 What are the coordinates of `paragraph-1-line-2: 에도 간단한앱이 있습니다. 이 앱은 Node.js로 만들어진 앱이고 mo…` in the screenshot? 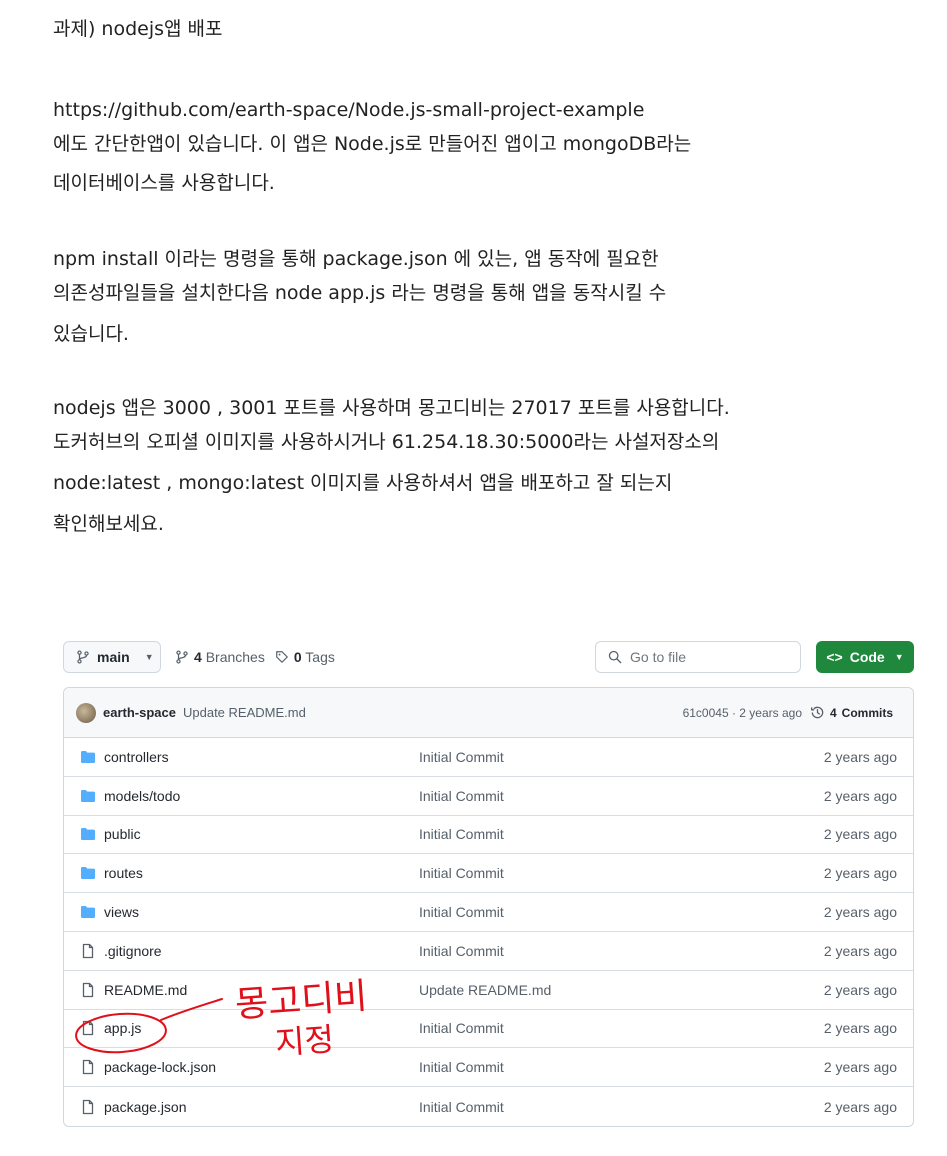 It's located at (372, 144).